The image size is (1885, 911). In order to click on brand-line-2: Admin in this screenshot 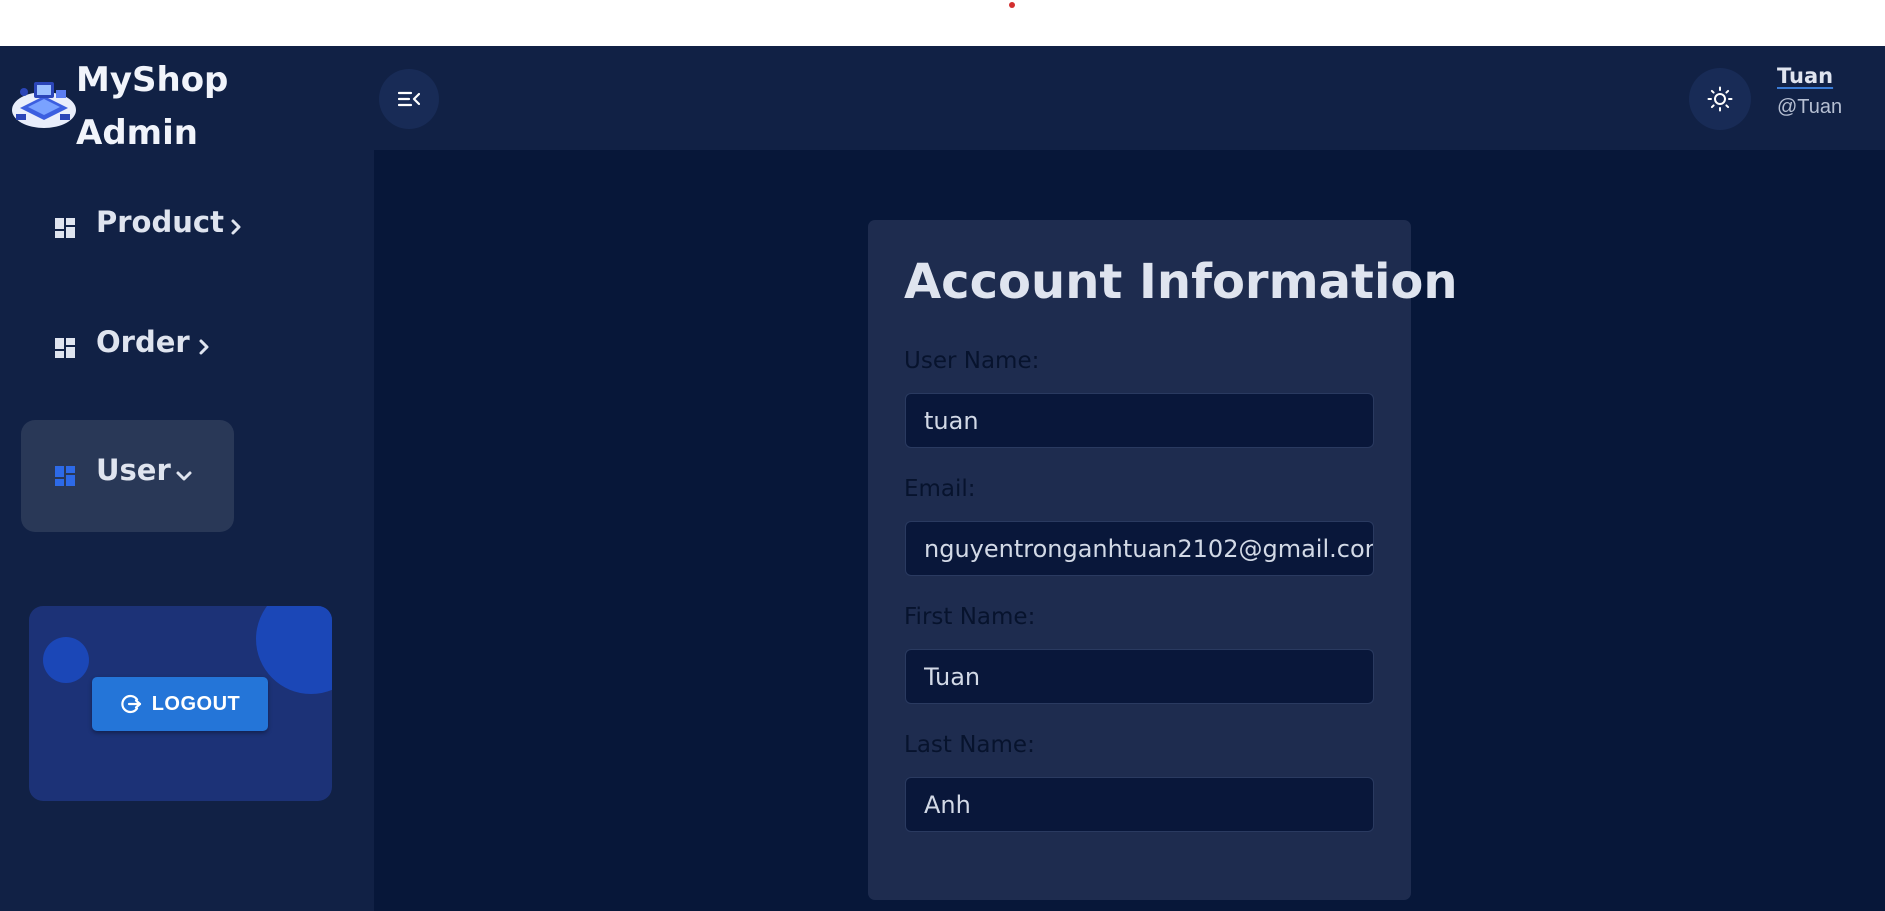, I will do `click(137, 133)`.